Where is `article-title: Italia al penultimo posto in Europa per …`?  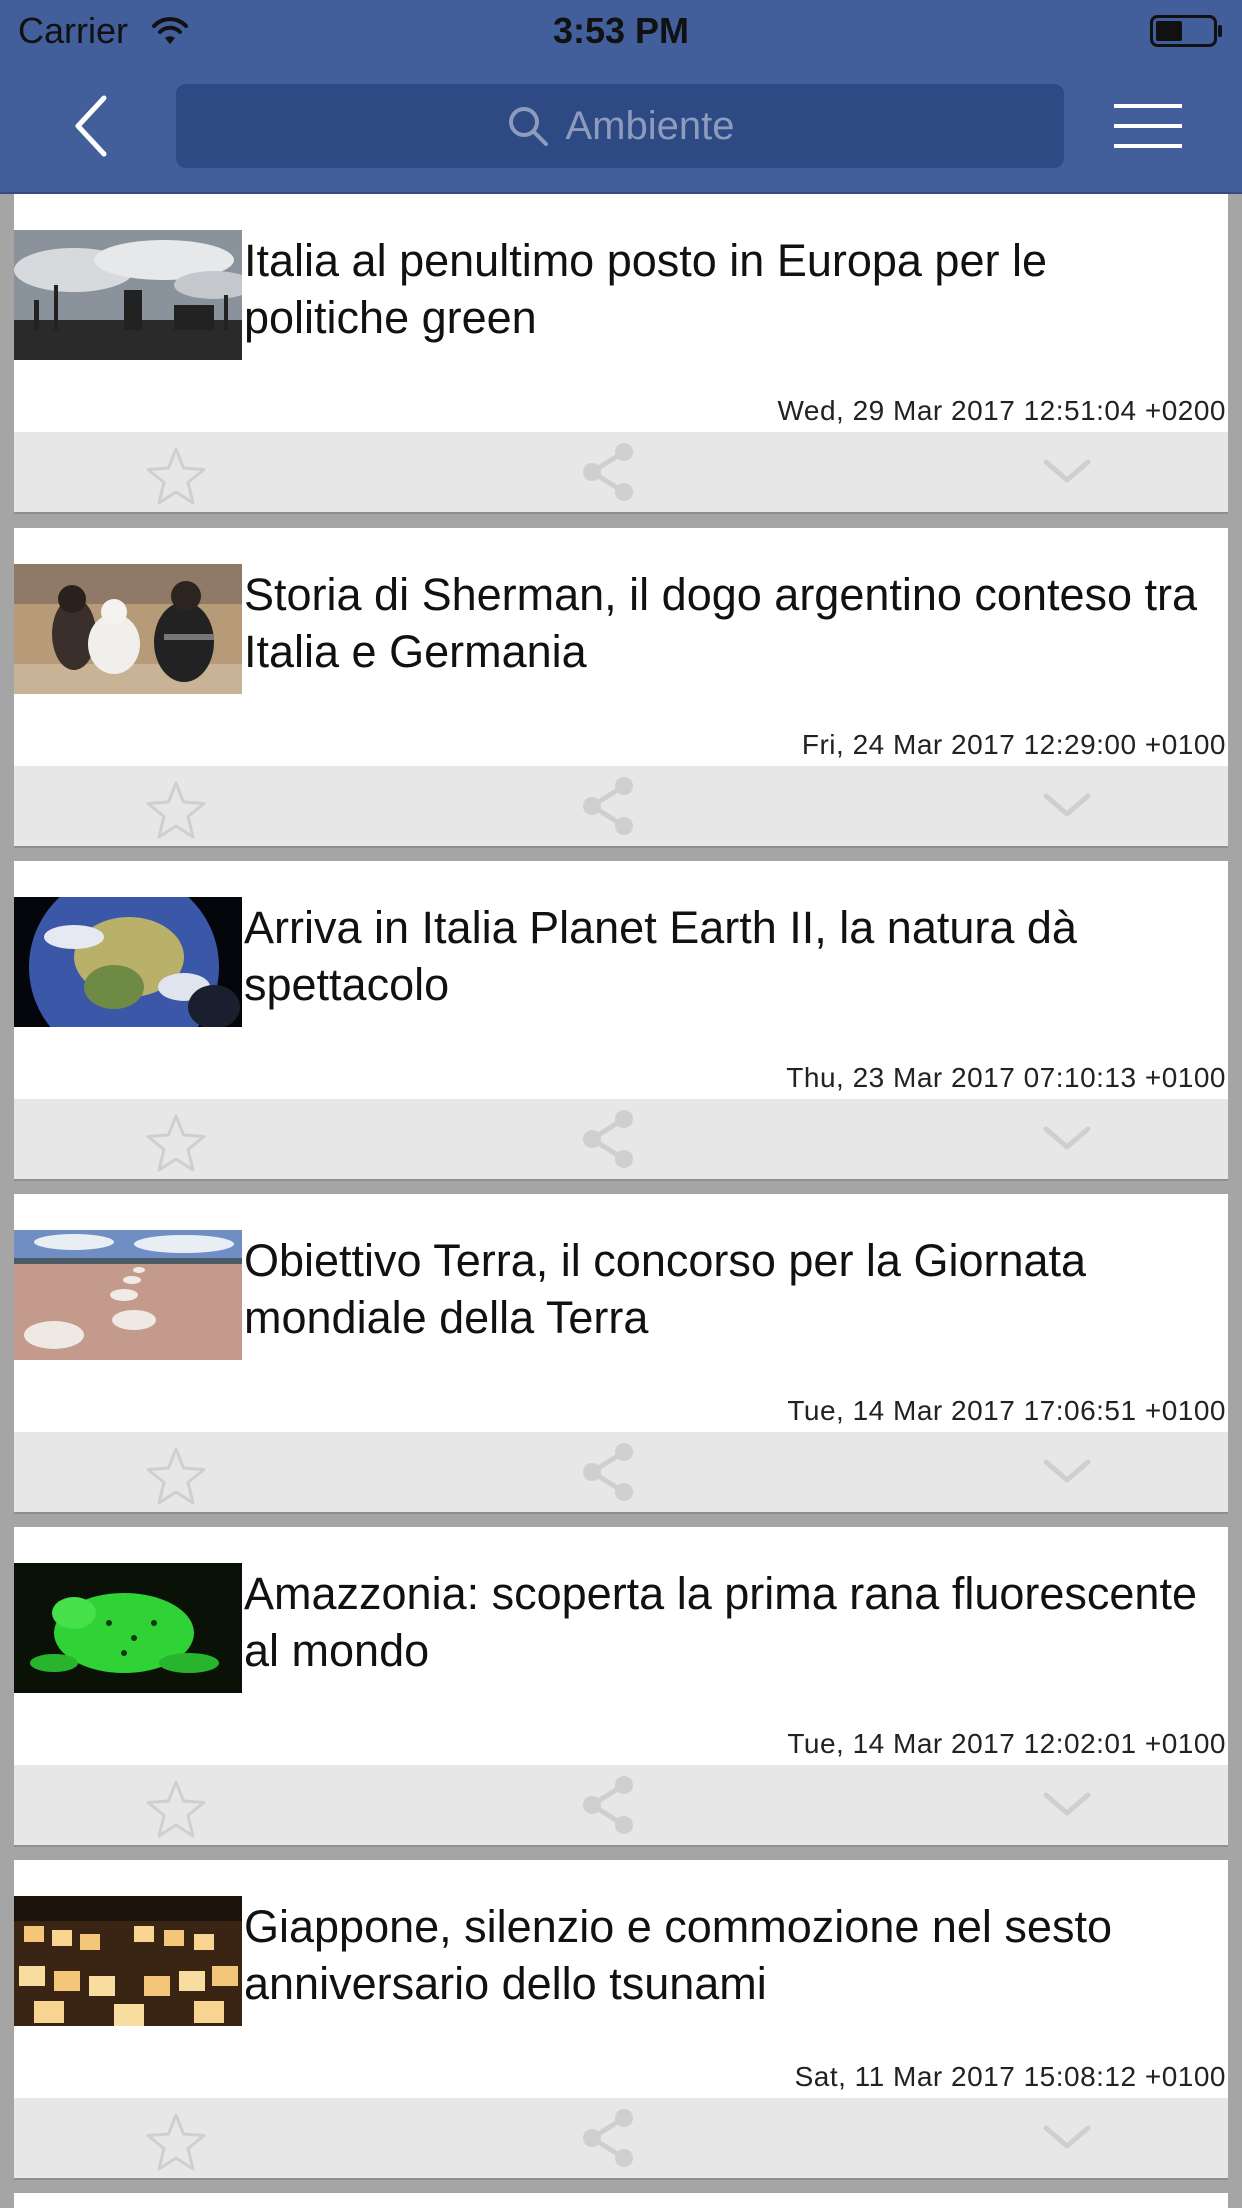 article-title: Italia al penultimo posto in Europa per … is located at coordinates (734, 289).